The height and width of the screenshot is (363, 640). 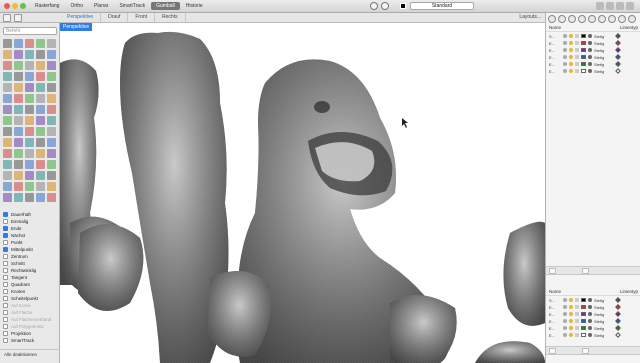 What do you see at coordinates (600, 6) in the screenshot?
I see `sidebar-left-icon` at bounding box center [600, 6].